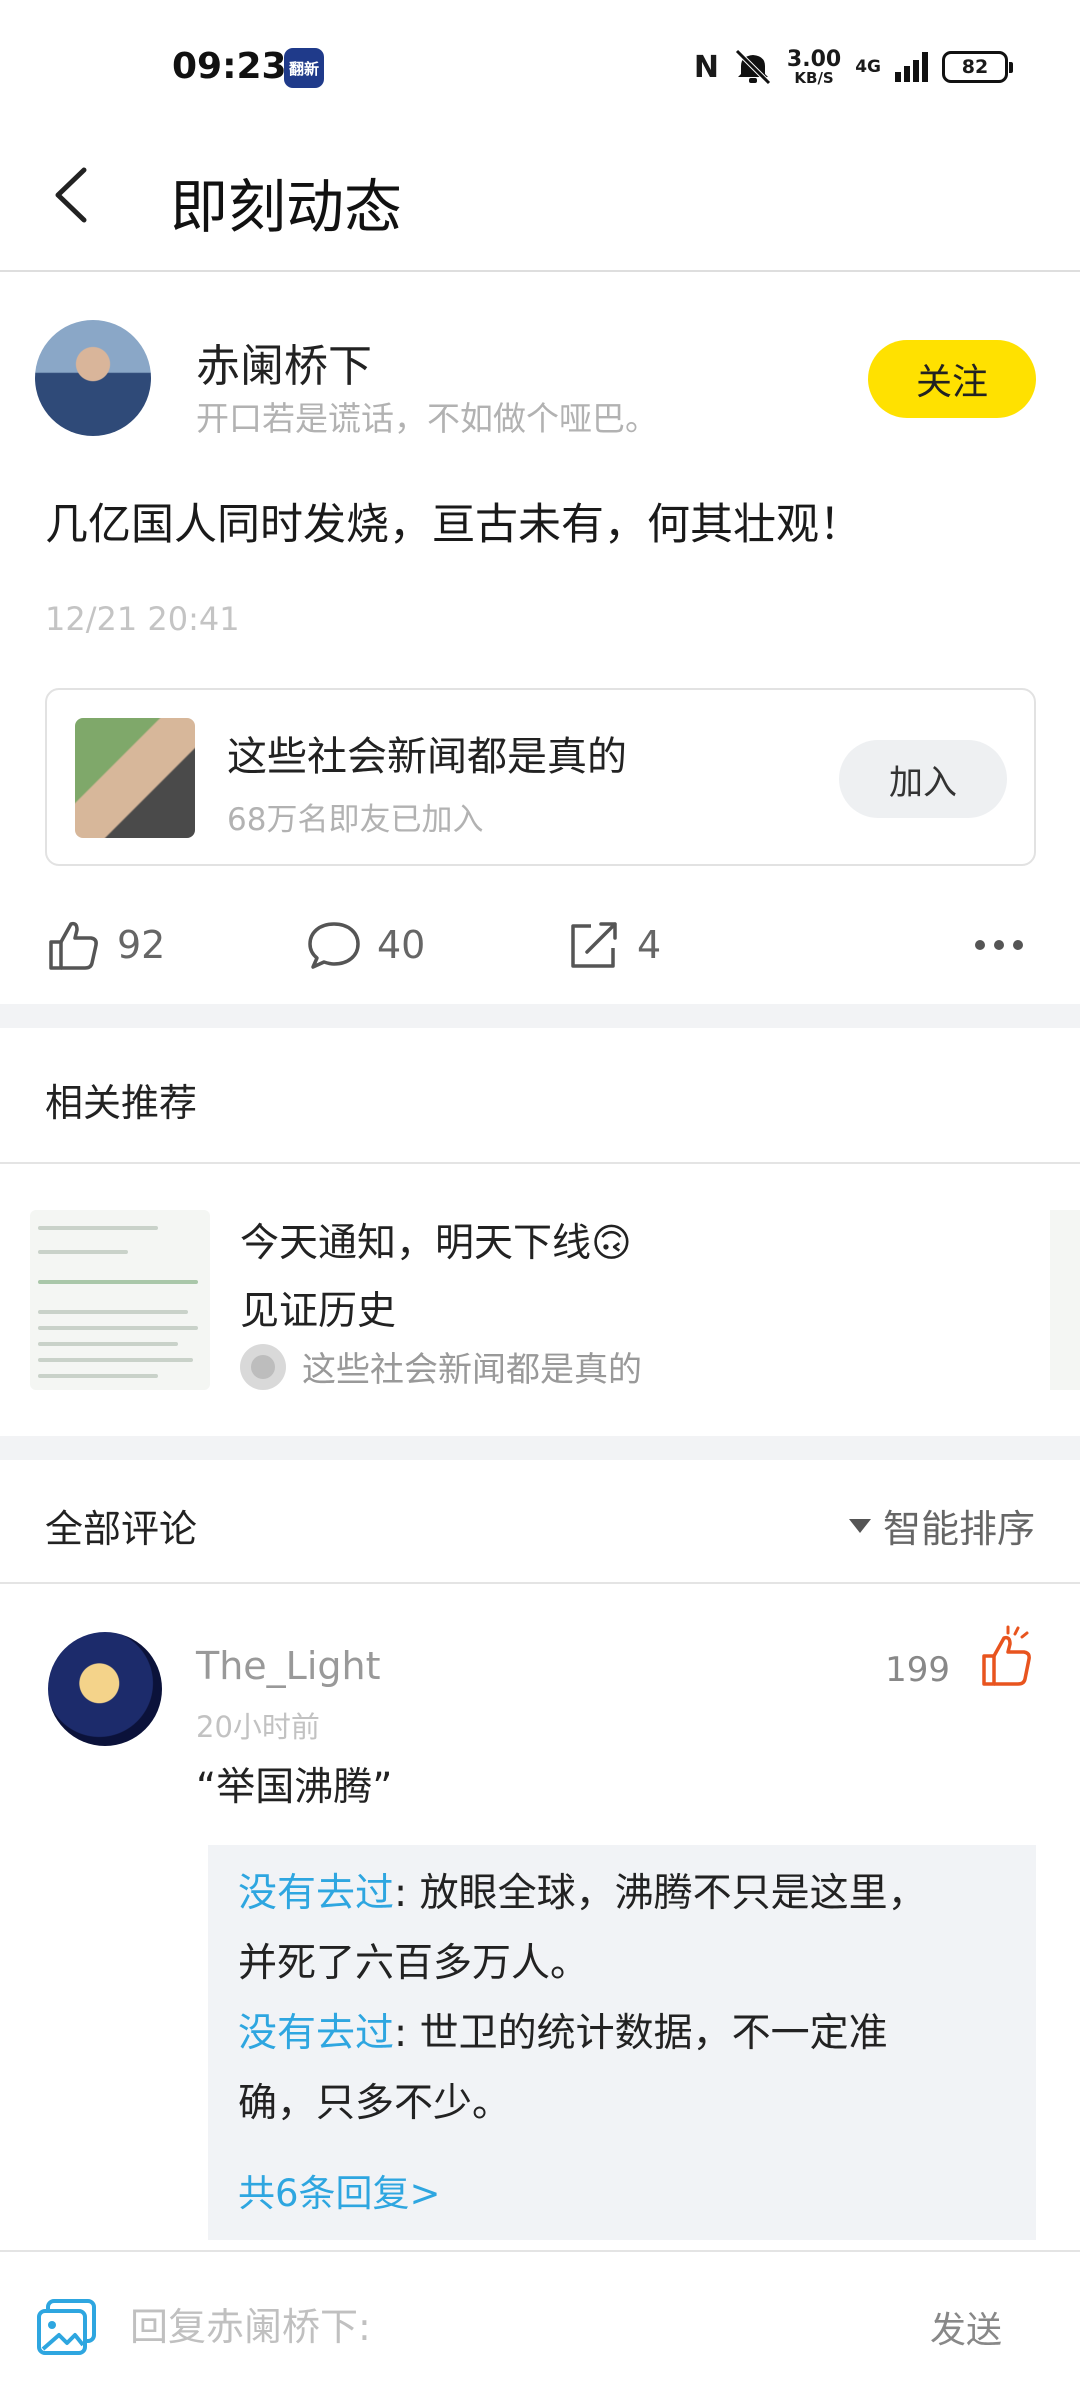  Describe the element at coordinates (868, 67) in the screenshot. I see `network-type: 4G` at that location.